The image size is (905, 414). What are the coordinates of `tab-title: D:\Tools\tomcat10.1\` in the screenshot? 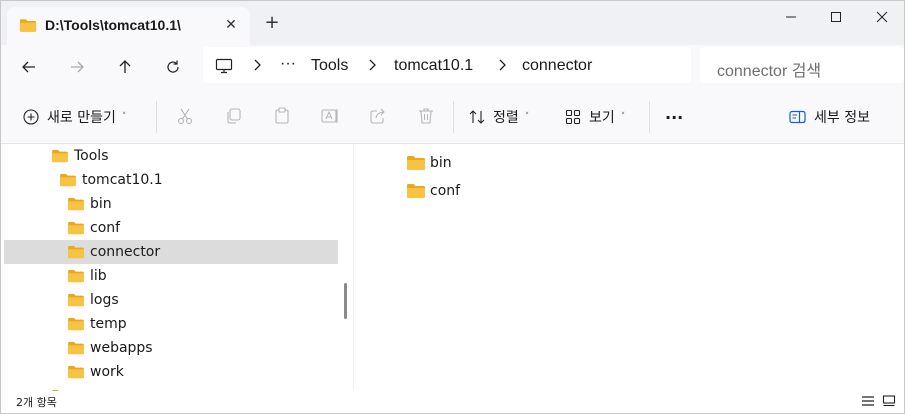 It's located at (113, 25).